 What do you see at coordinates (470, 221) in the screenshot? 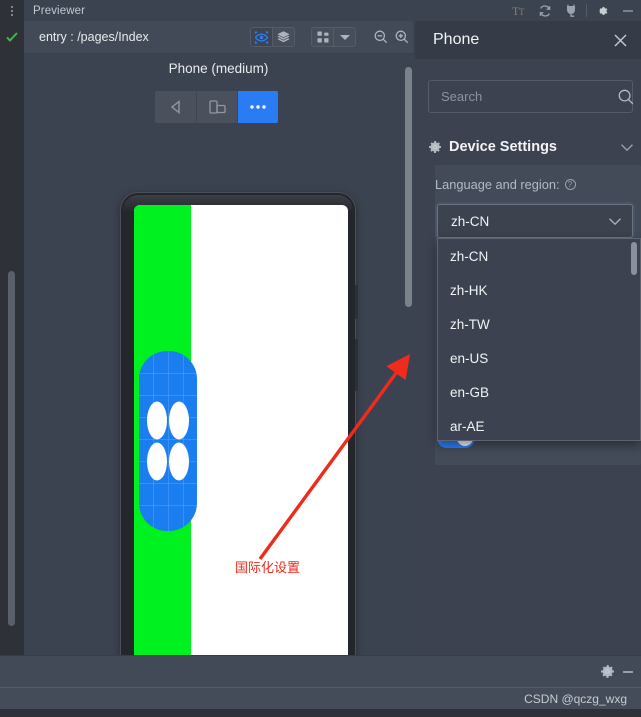
I see `language-region-value: zh-CN` at bounding box center [470, 221].